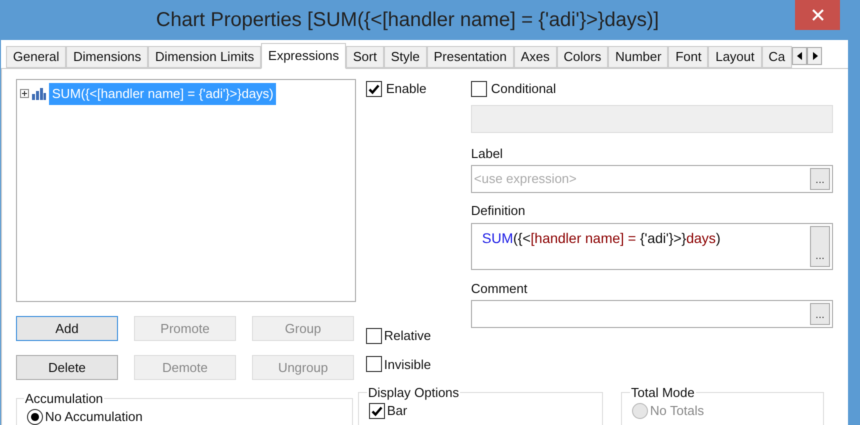 Image resolution: width=860 pixels, height=425 pixels. I want to click on tab: Ca, so click(777, 57).